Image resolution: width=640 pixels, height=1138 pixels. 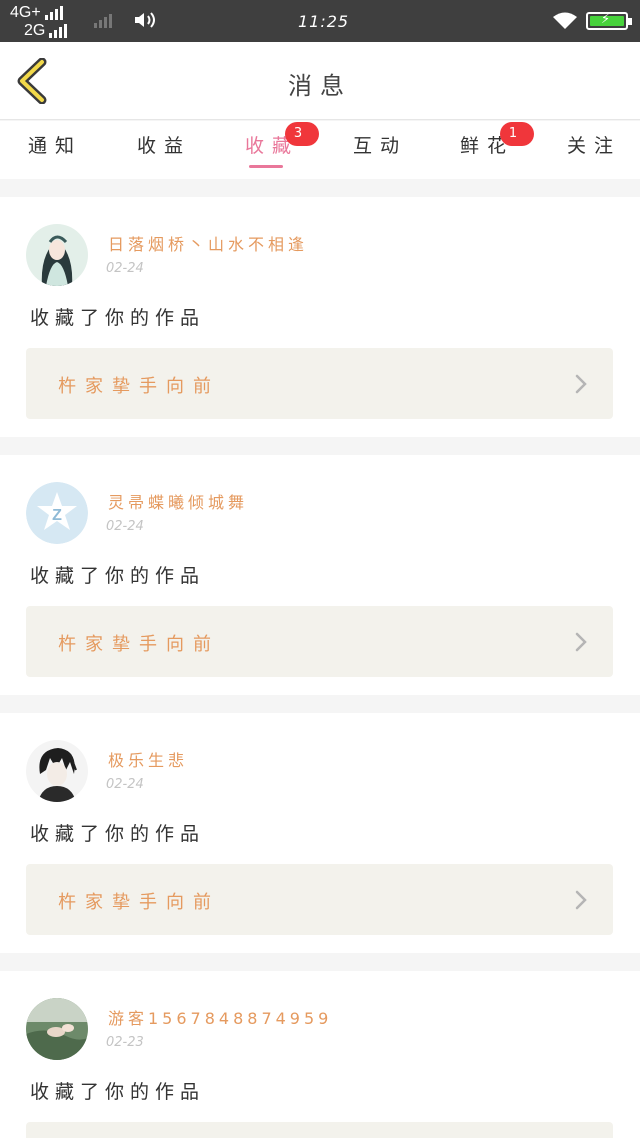 What do you see at coordinates (320, 1054) in the screenshot?
I see `list-item: 游客1567848874959 02-23 收藏了你的作品` at bounding box center [320, 1054].